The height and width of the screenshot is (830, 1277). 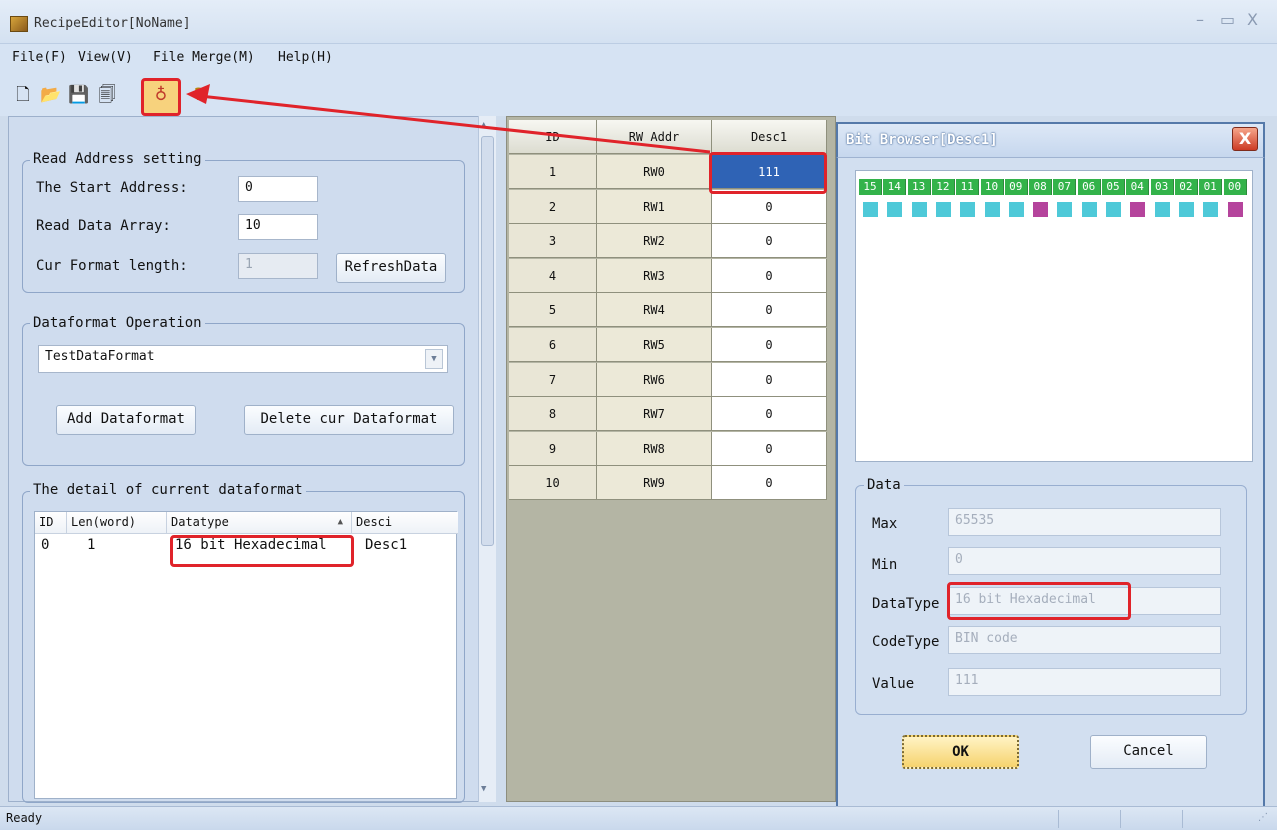 I want to click on cancel-button: Cancel, so click(x=1148, y=752).